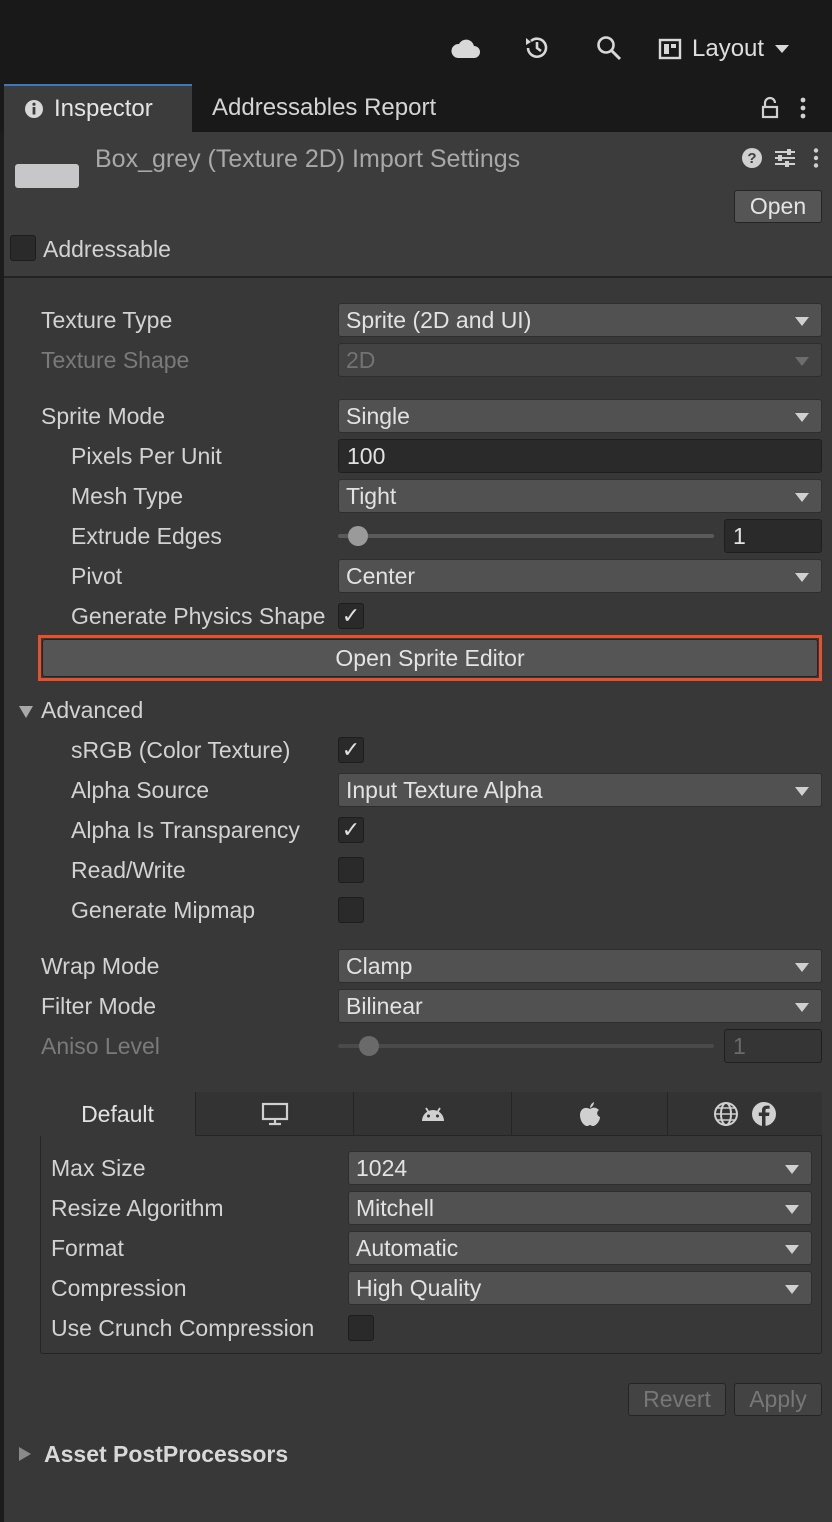 This screenshot has height=1522, width=832. What do you see at coordinates (181, 750) in the screenshot?
I see `srgb-label: sRGB (Color Texture)` at bounding box center [181, 750].